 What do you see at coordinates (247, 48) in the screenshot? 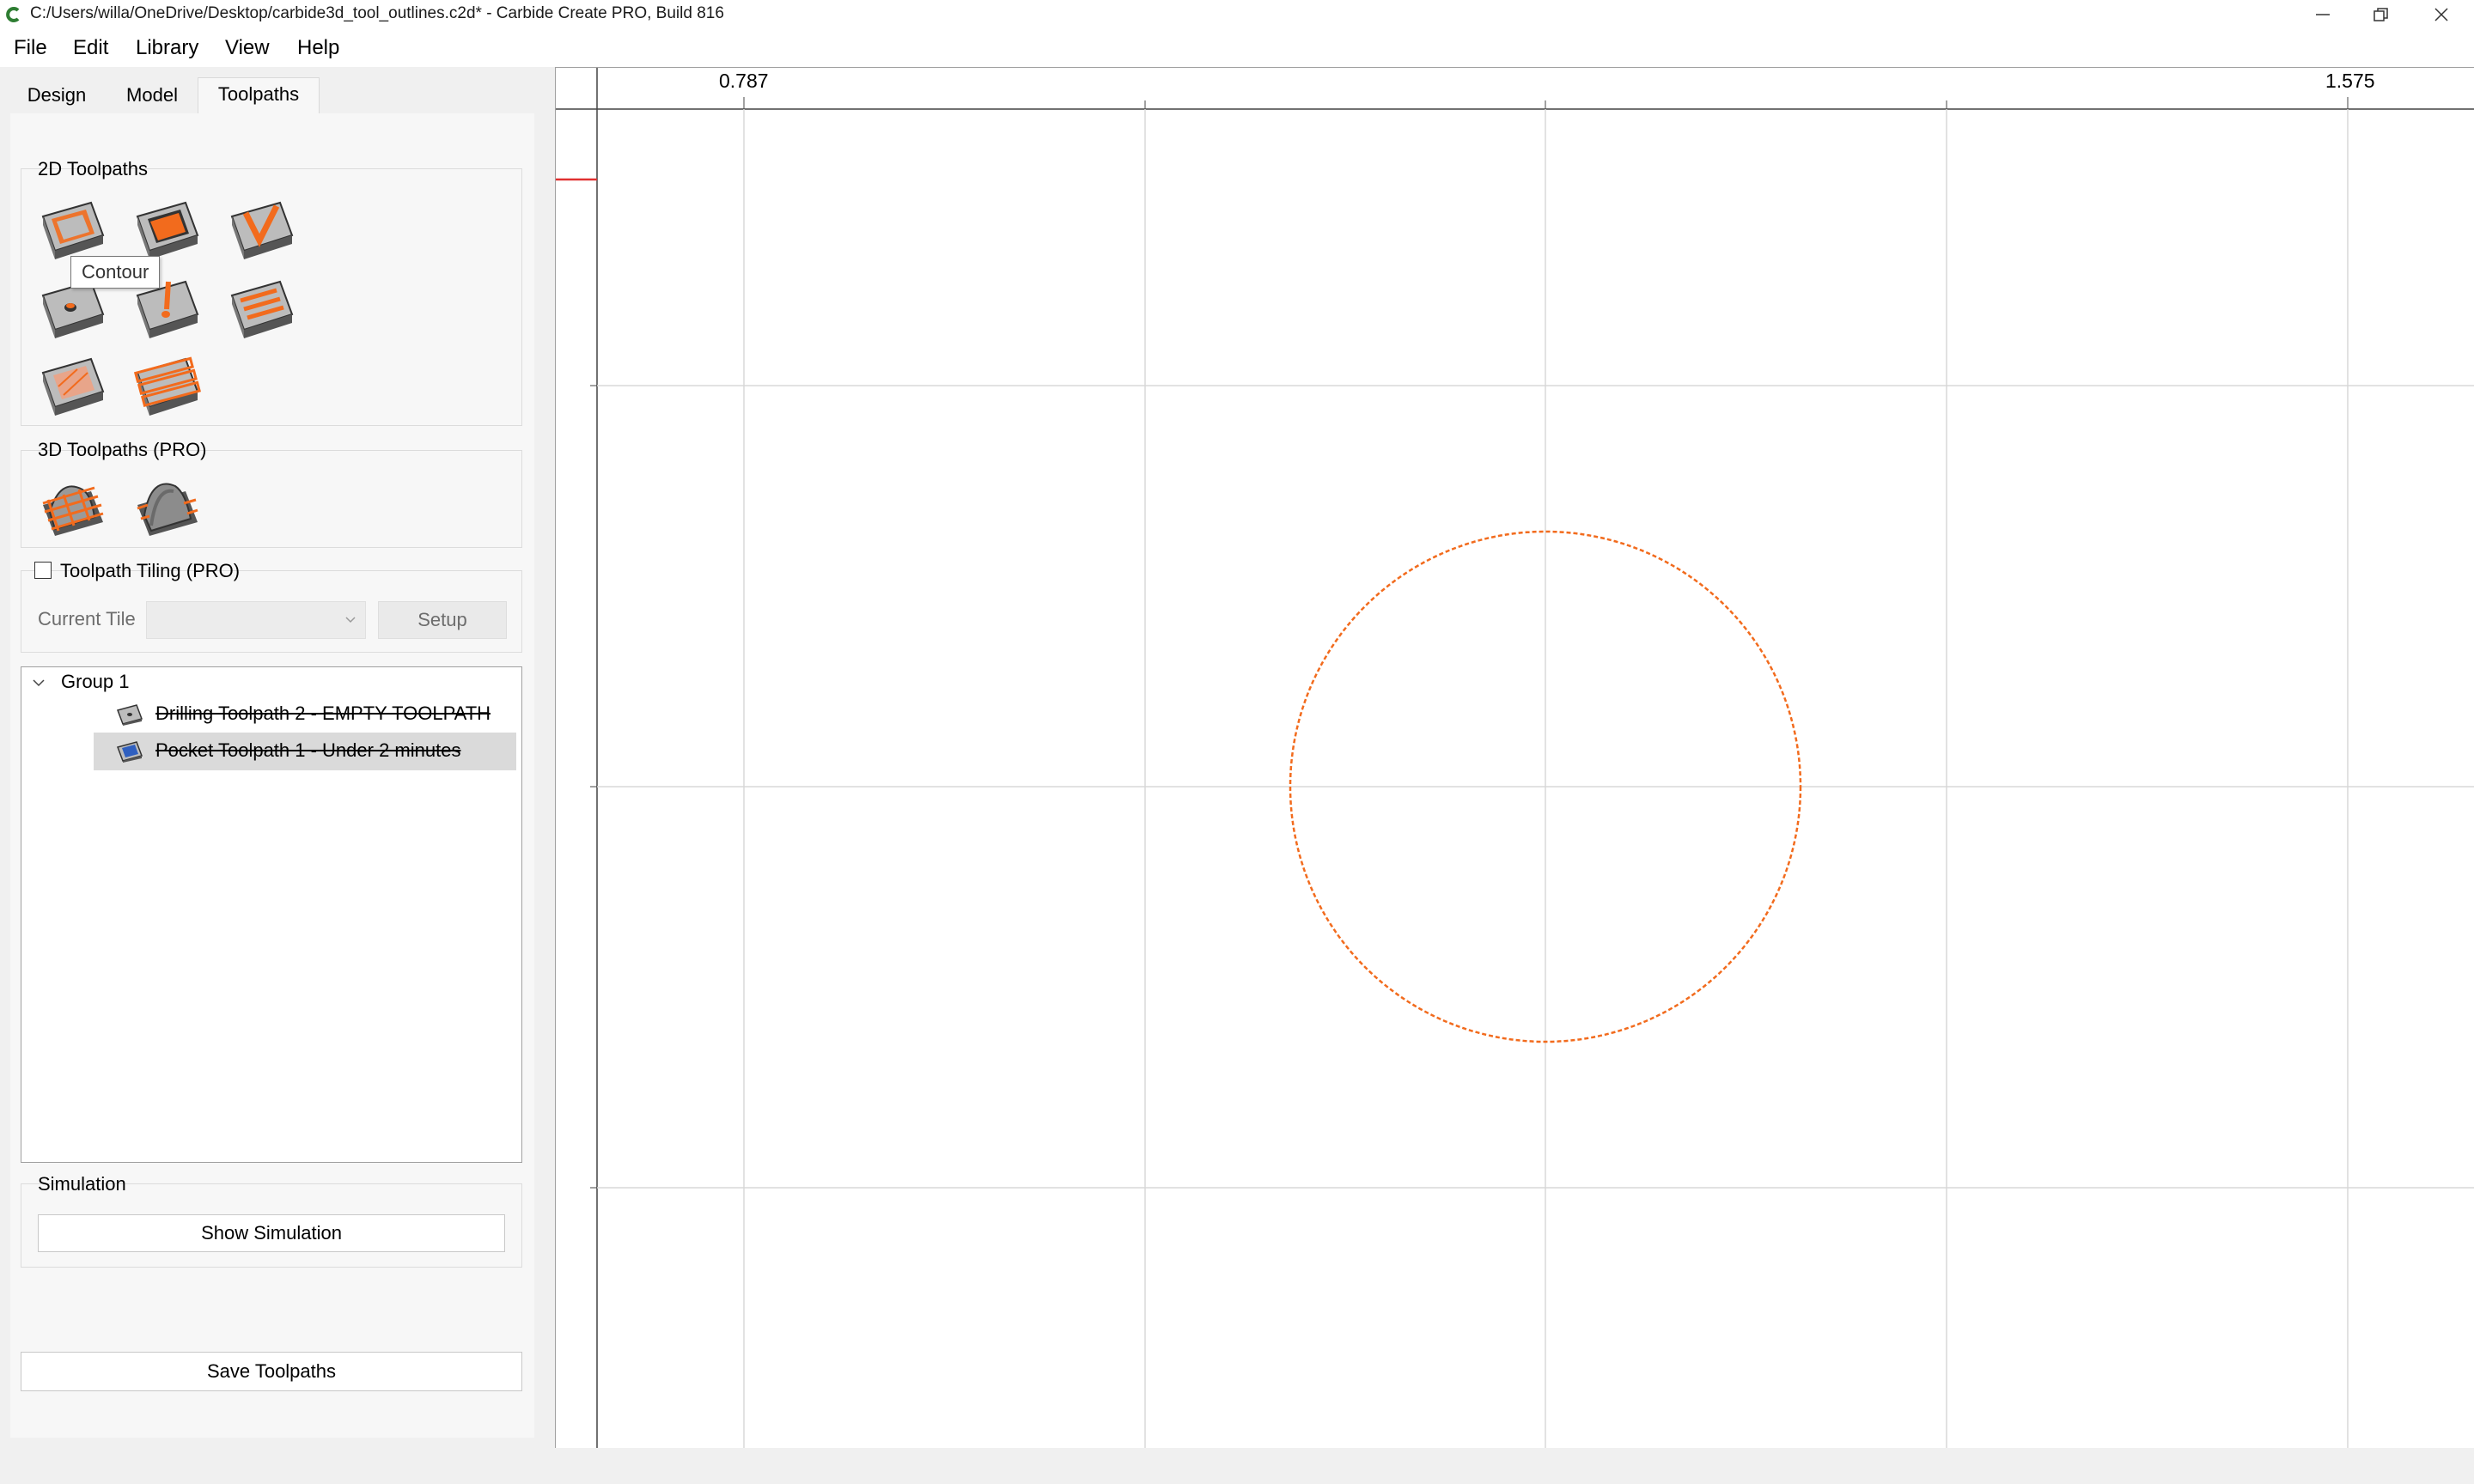
I see `menu-view: View` at bounding box center [247, 48].